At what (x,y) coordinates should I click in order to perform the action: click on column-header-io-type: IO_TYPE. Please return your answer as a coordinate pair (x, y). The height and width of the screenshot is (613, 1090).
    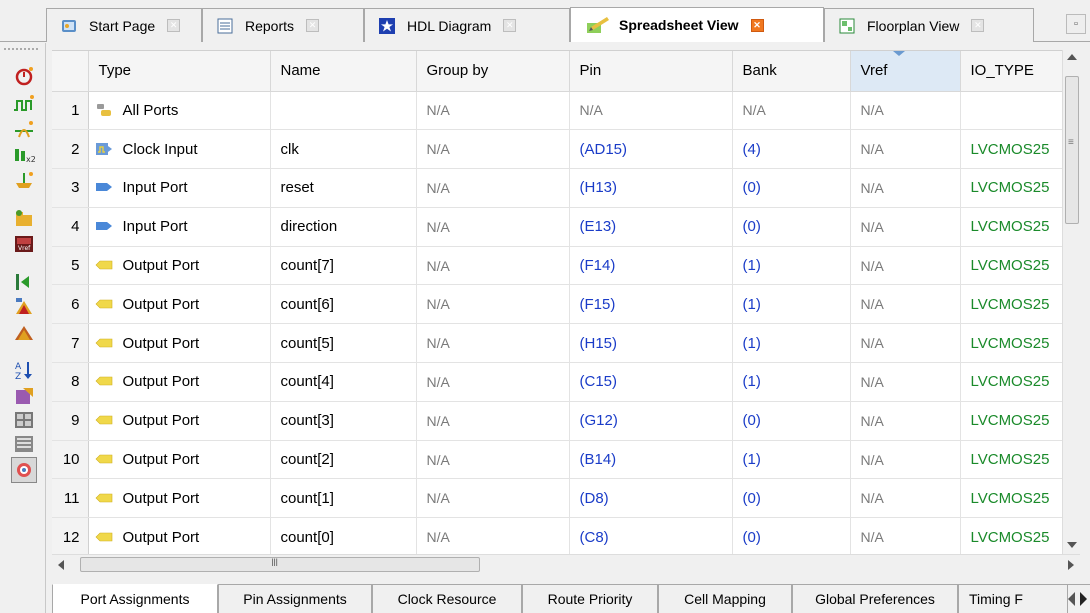
    Looking at the image, I should click on (1011, 71).